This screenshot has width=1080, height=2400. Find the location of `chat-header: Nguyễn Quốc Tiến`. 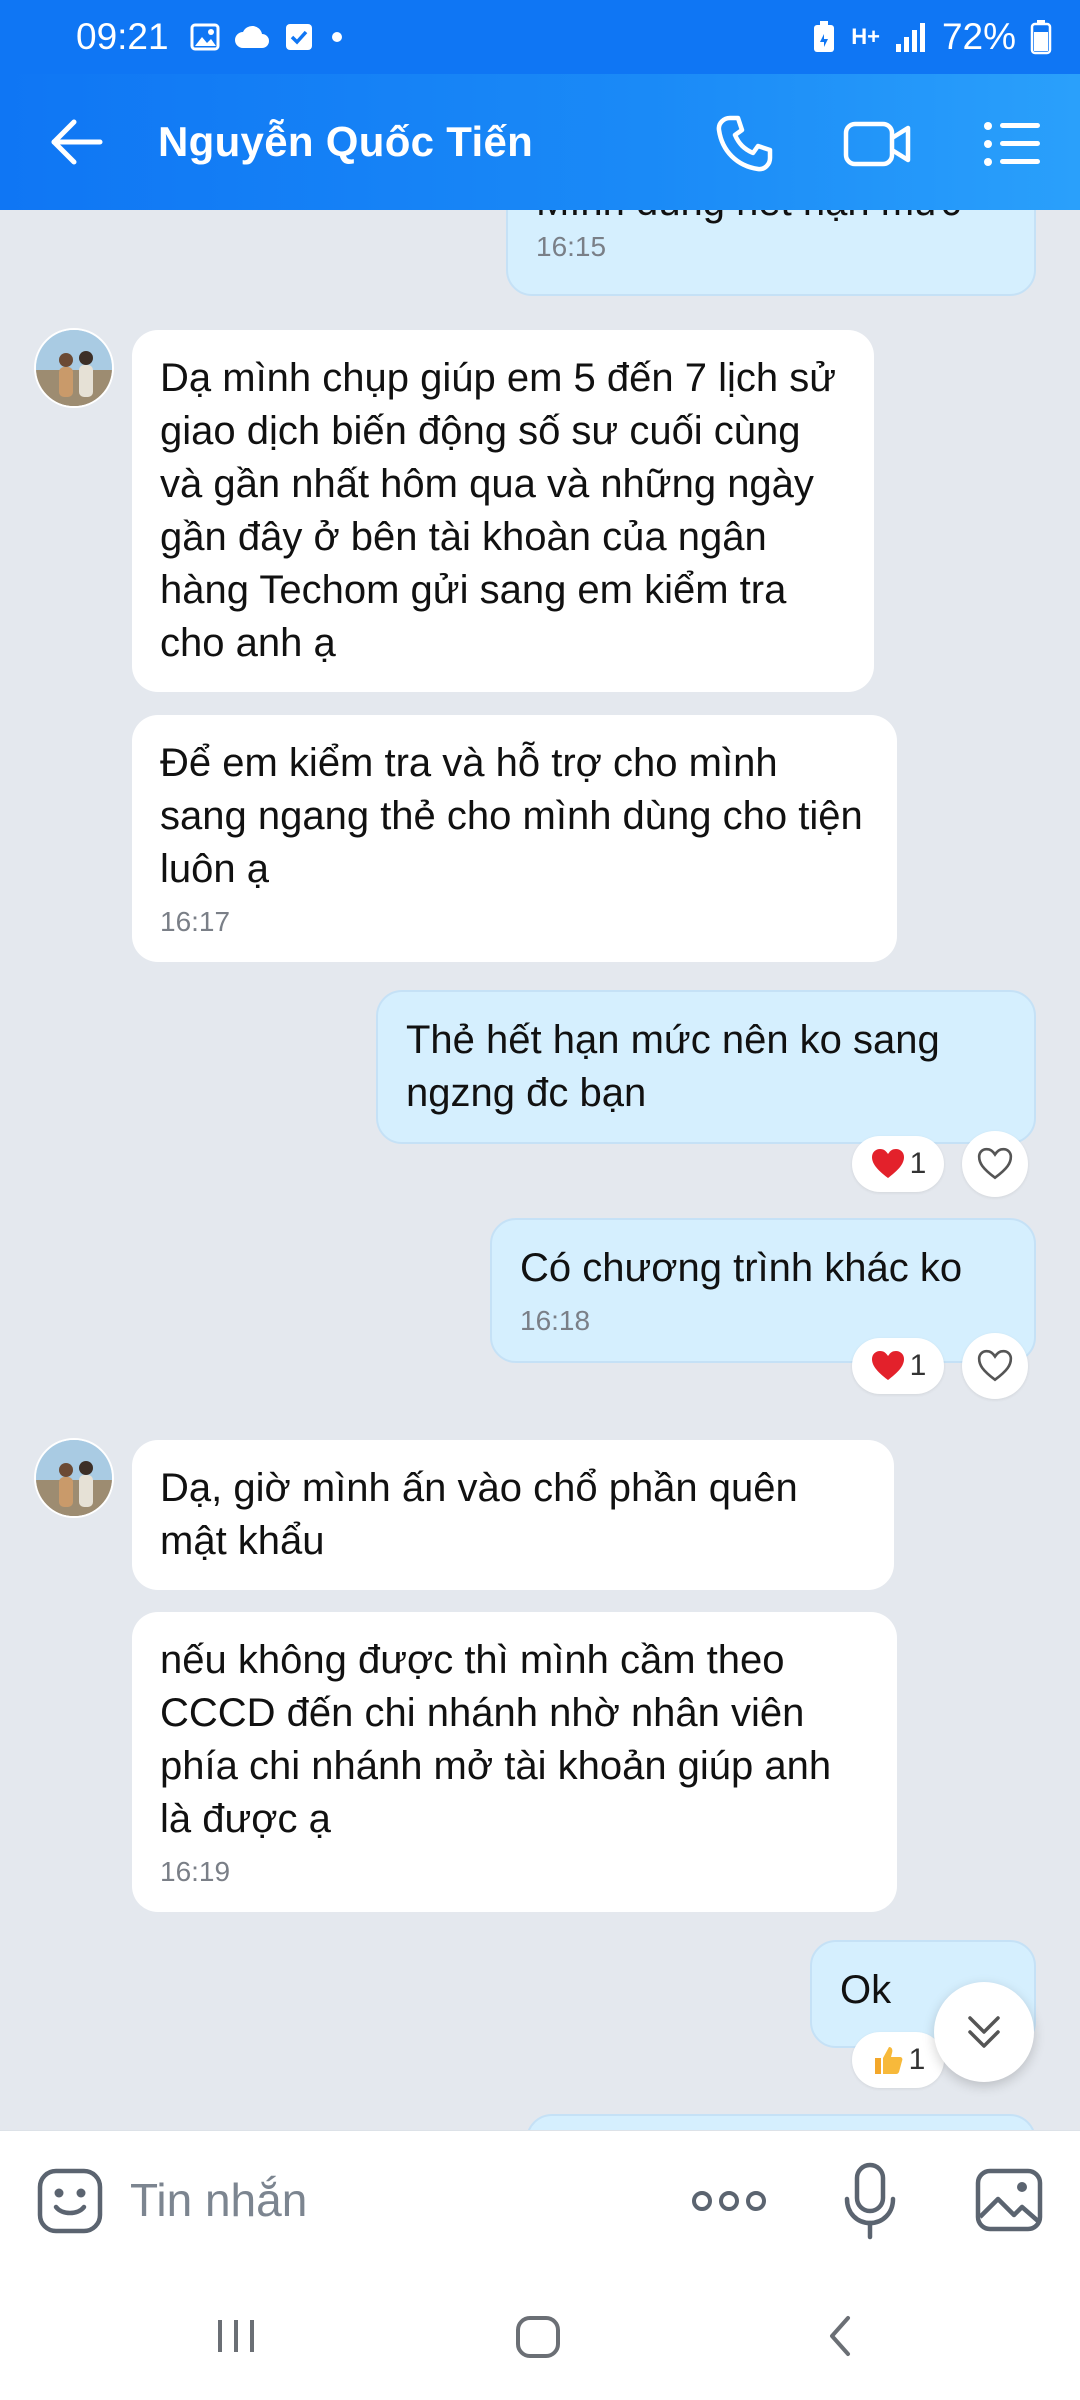

chat-header: Nguyễn Quốc Tiến is located at coordinates (540, 142).